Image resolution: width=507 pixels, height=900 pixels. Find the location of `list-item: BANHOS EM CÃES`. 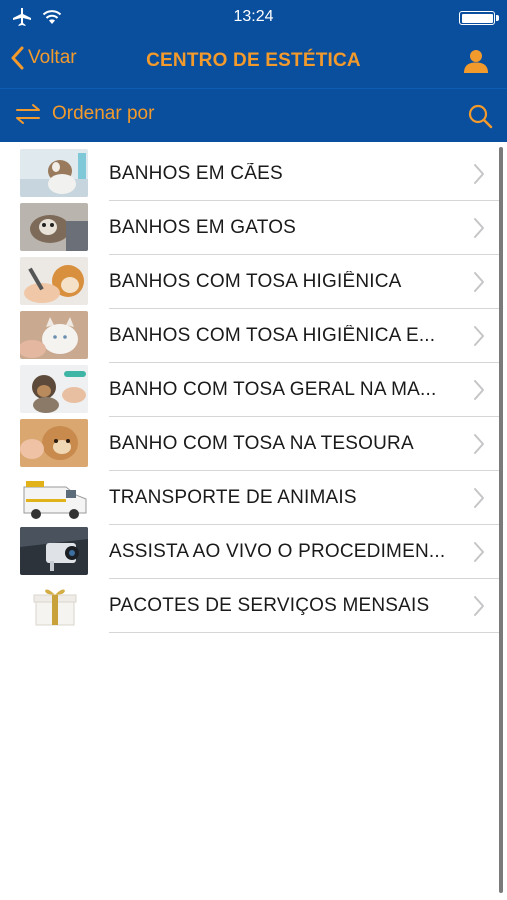

list-item: BANHOS EM CÃES is located at coordinates (250, 174).